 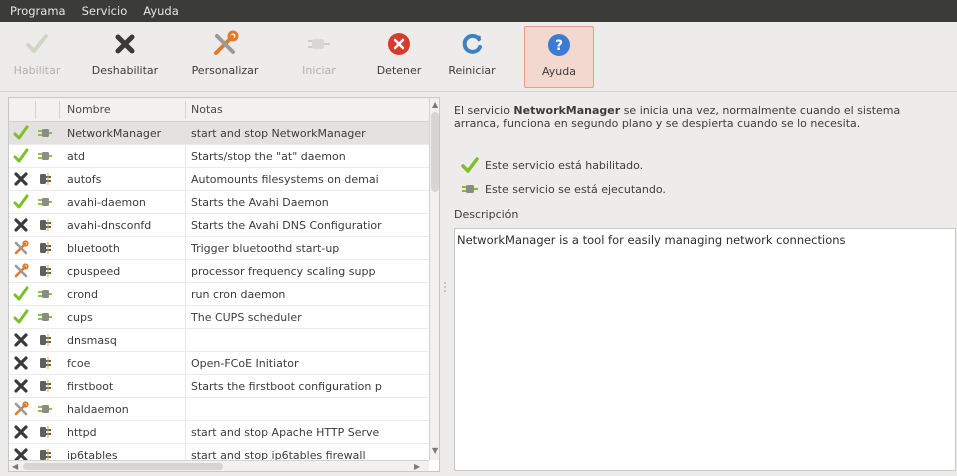 I want to click on menu-ayuda: Ayuda, so click(x=161, y=11).